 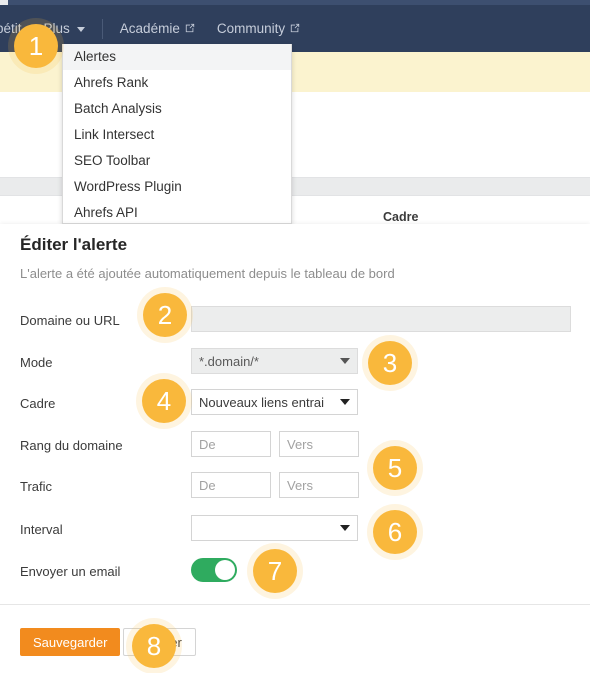 I want to click on dropdown-item-batch-analysis: Batch Analysis, so click(x=177, y=109).